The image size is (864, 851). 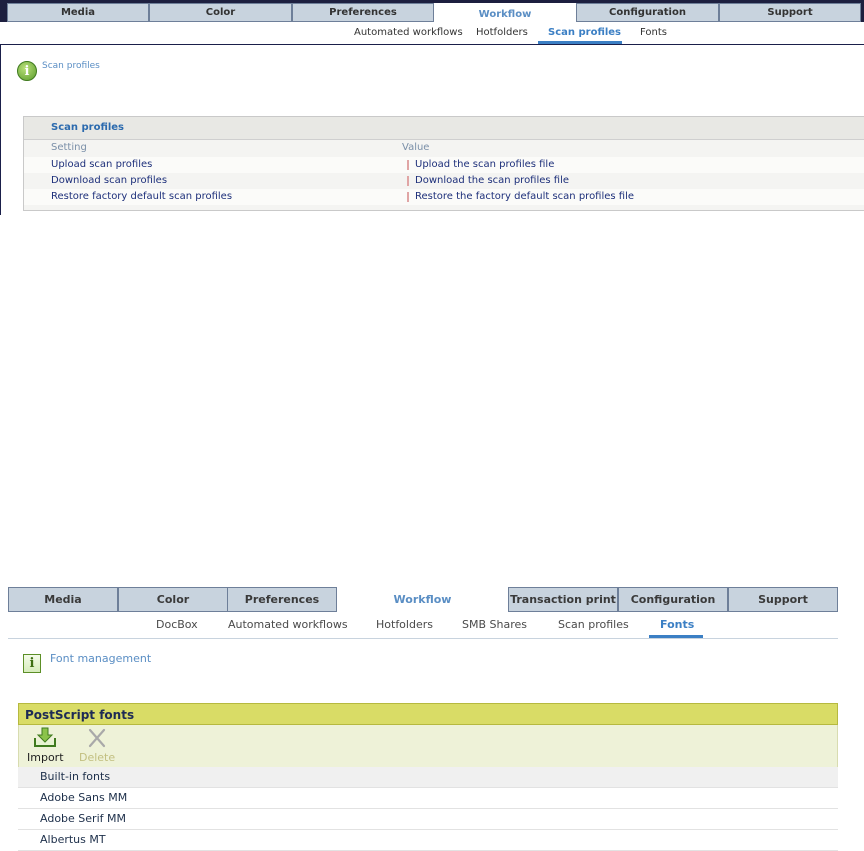 I want to click on subtab-automated-workflows-2: Automated workflows, so click(x=288, y=624).